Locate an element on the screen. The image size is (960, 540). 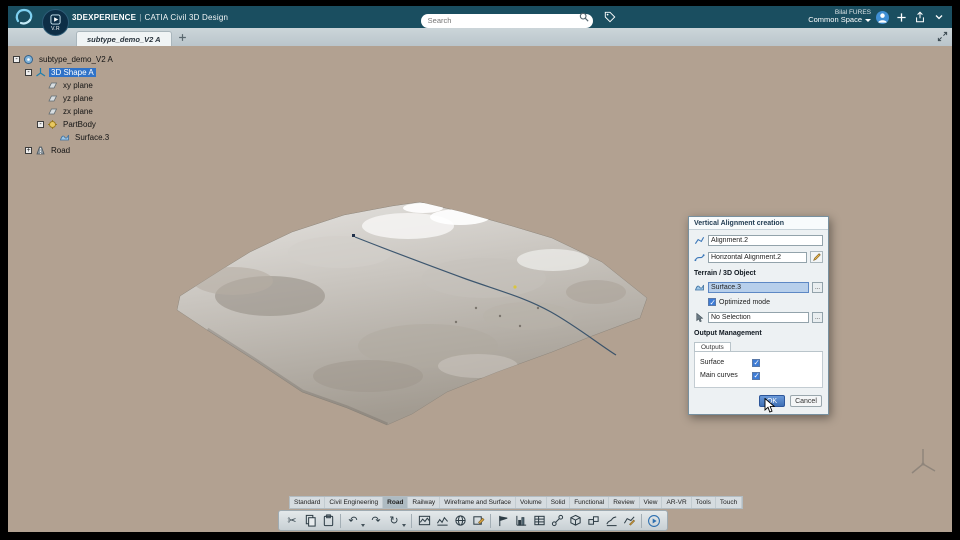
horizontal-alignment-input is located at coordinates (757, 257).